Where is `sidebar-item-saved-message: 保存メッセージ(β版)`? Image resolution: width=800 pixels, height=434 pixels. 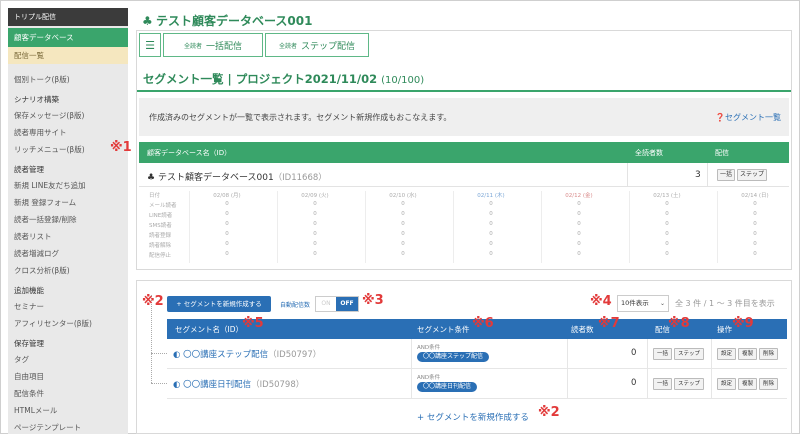
sidebar-item-saved-message: 保存メッセージ(β版) is located at coordinates (68, 115).